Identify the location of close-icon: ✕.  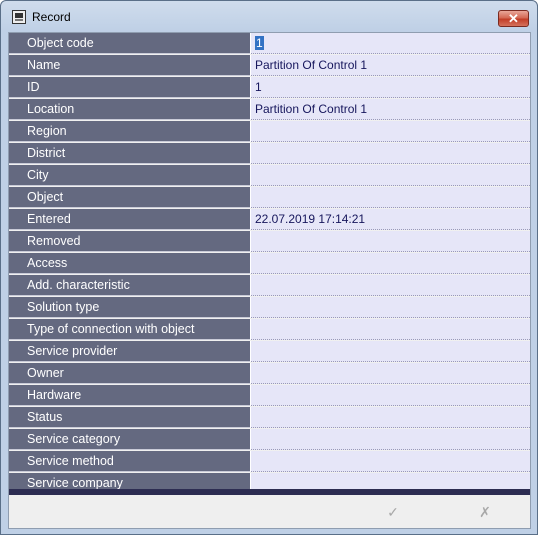
(513, 18).